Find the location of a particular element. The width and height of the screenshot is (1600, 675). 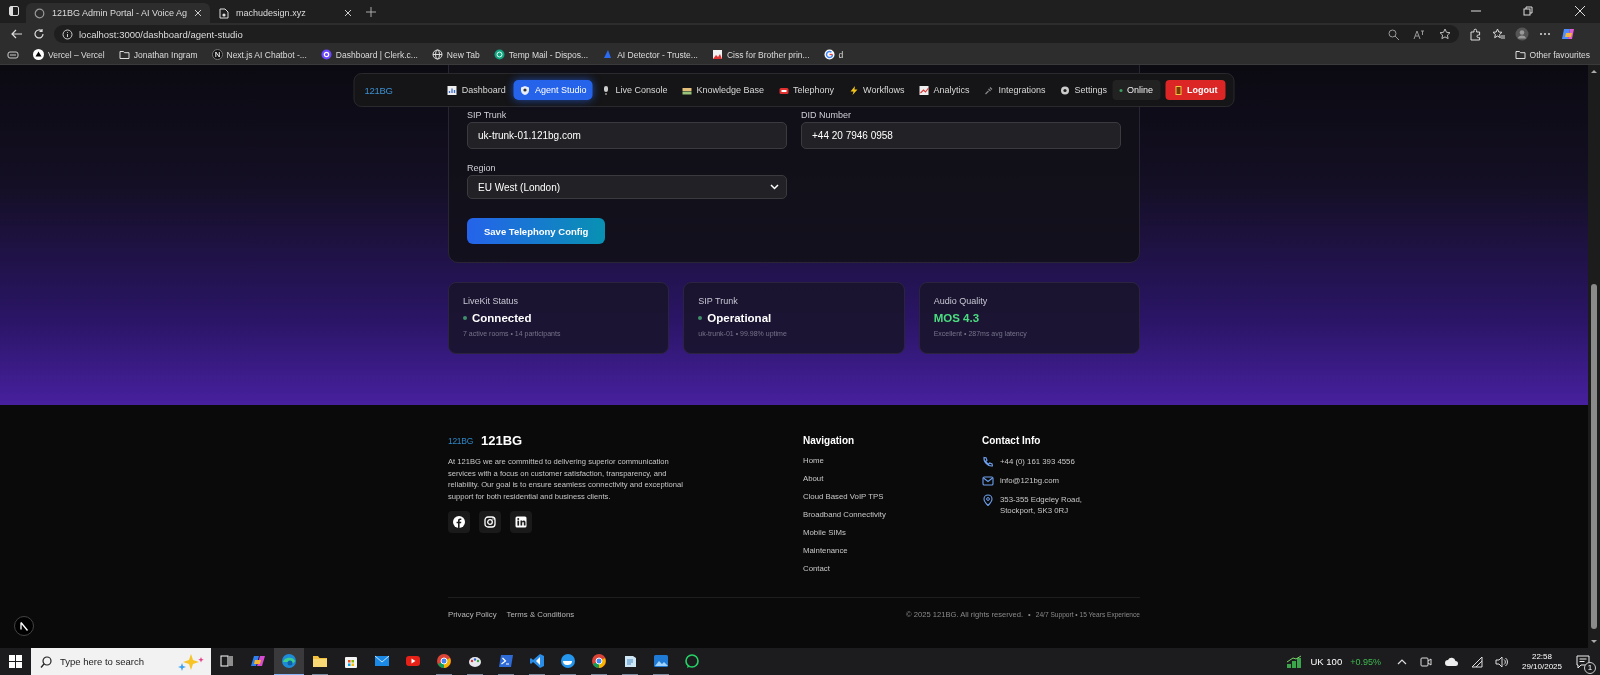

scroll-down-icon is located at coordinates (1594, 642).